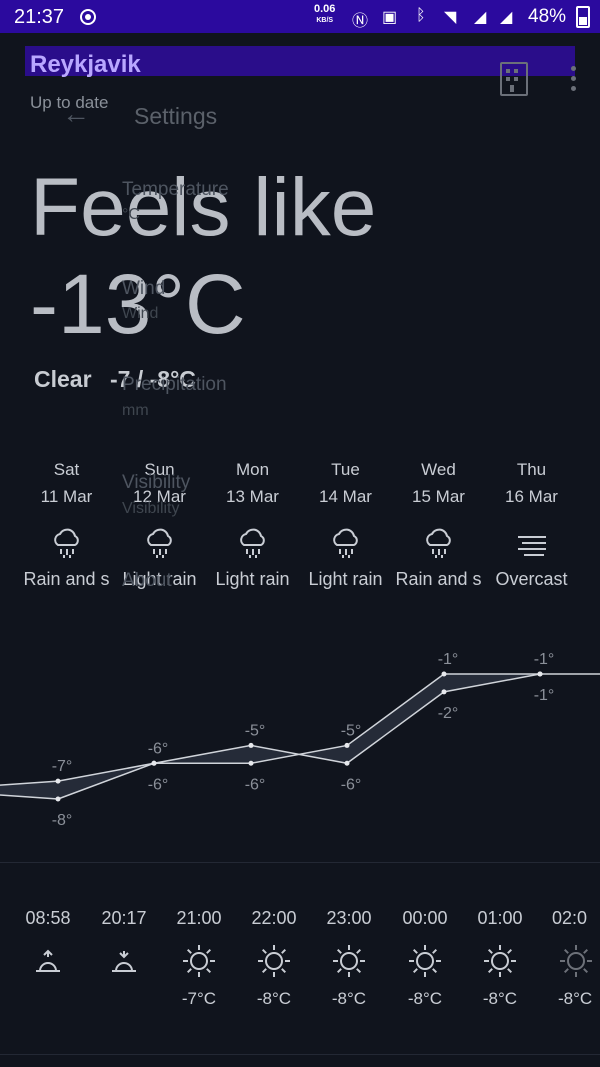 The height and width of the screenshot is (1067, 600). Describe the element at coordinates (325, 9) in the screenshot. I see `network-speed-value: 0.06` at that location.